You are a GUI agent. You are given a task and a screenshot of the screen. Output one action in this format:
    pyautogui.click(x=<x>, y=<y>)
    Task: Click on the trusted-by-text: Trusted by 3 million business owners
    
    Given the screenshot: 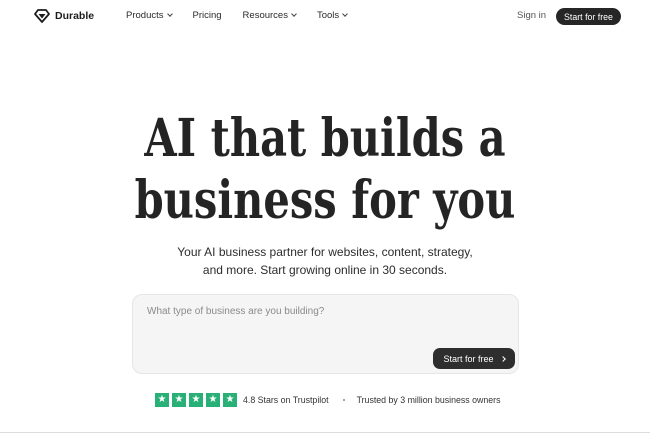 What is the action you would take?
    pyautogui.click(x=428, y=399)
    